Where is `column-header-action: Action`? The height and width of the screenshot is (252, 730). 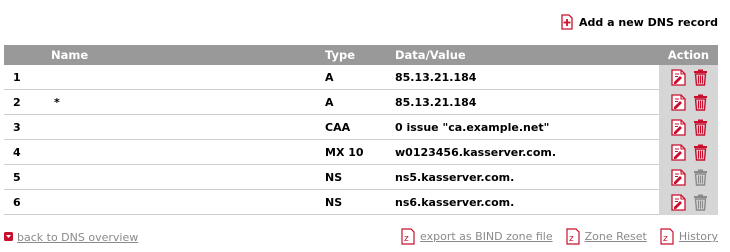
column-header-action: Action is located at coordinates (688, 55).